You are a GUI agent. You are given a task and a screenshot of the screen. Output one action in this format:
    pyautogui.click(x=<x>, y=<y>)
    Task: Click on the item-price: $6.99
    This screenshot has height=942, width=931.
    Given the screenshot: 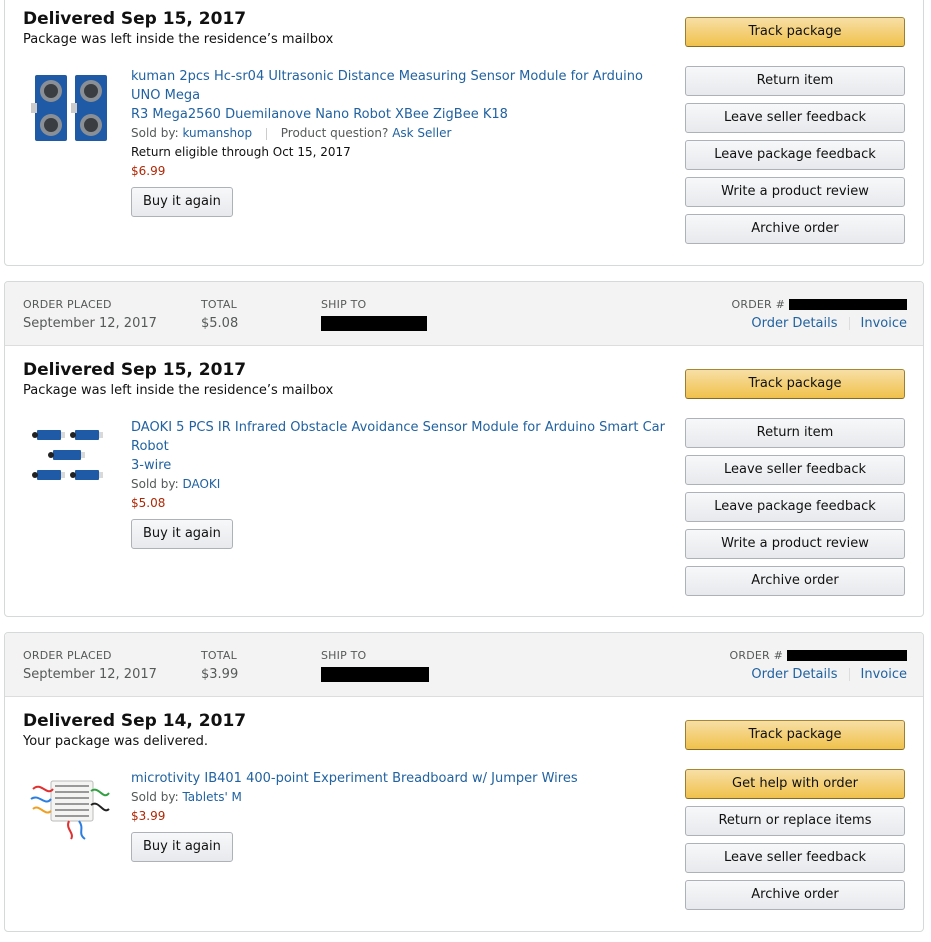 What is the action you would take?
    pyautogui.click(x=148, y=171)
    